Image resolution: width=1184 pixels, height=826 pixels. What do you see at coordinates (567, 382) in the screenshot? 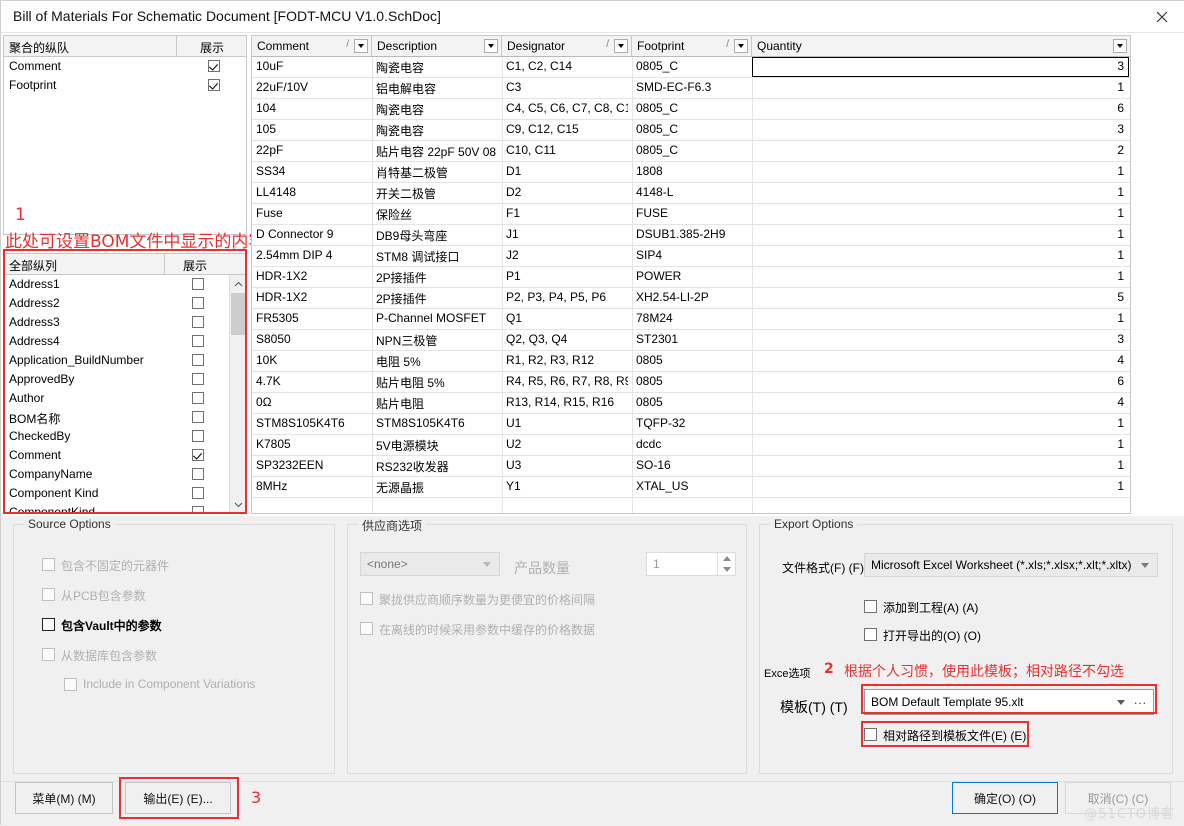
I see `cell-designator: R4, R5, R6, R7, R8, R9` at bounding box center [567, 382].